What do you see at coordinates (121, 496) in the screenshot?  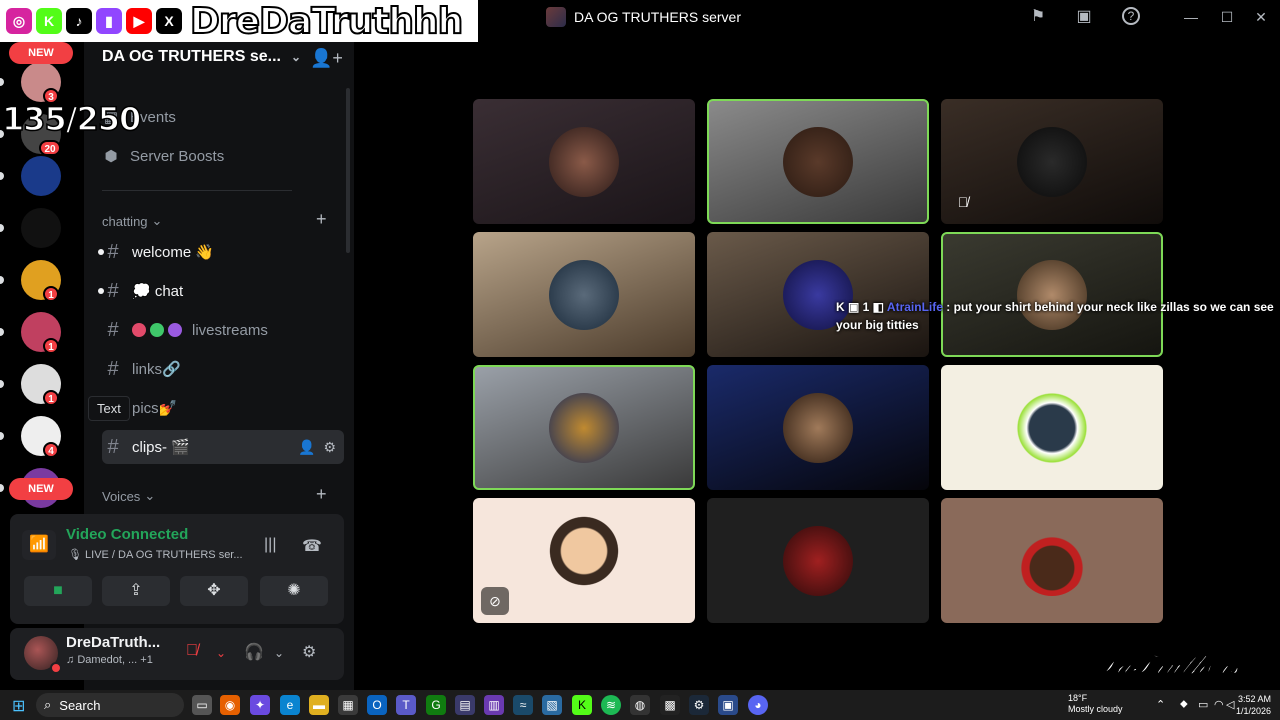 I see `category-voices-label: Voices` at bounding box center [121, 496].